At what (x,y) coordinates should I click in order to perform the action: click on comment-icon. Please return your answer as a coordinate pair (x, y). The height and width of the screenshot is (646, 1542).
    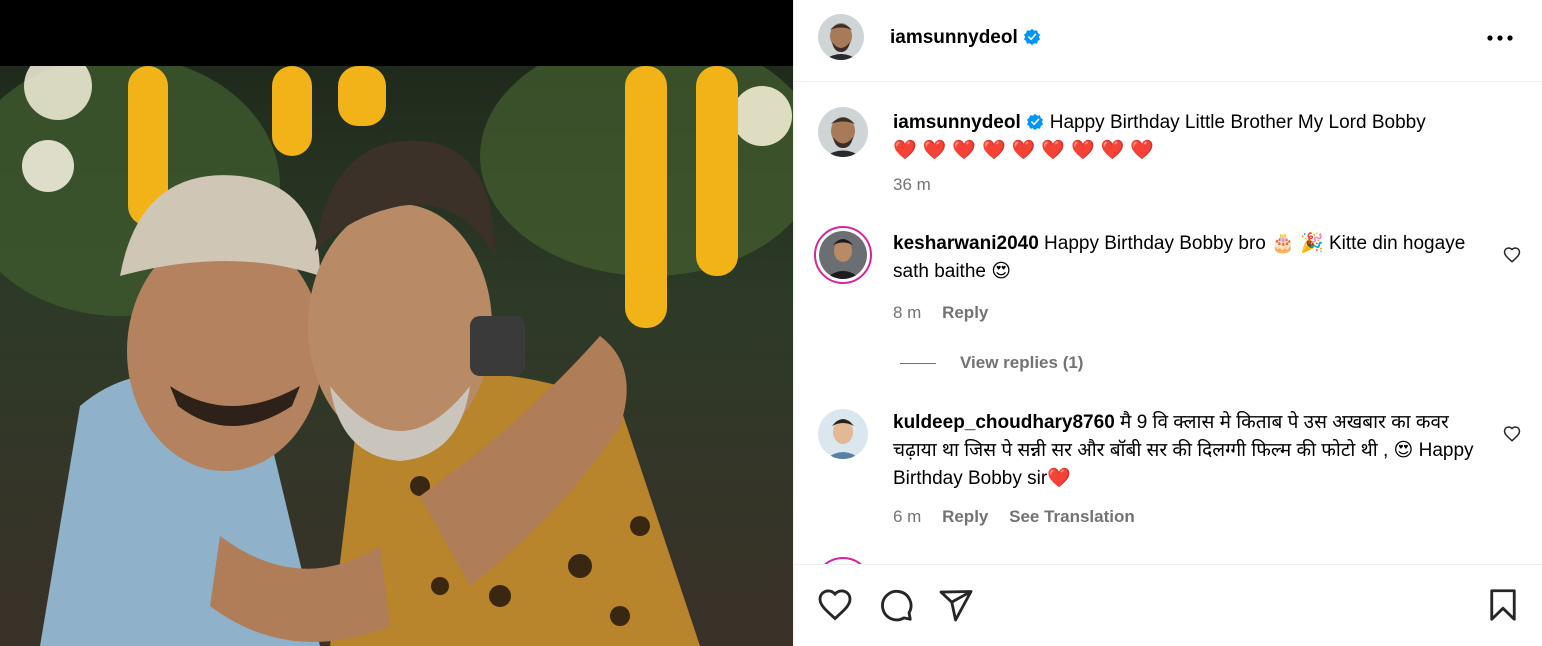
    Looking at the image, I should click on (896, 605).